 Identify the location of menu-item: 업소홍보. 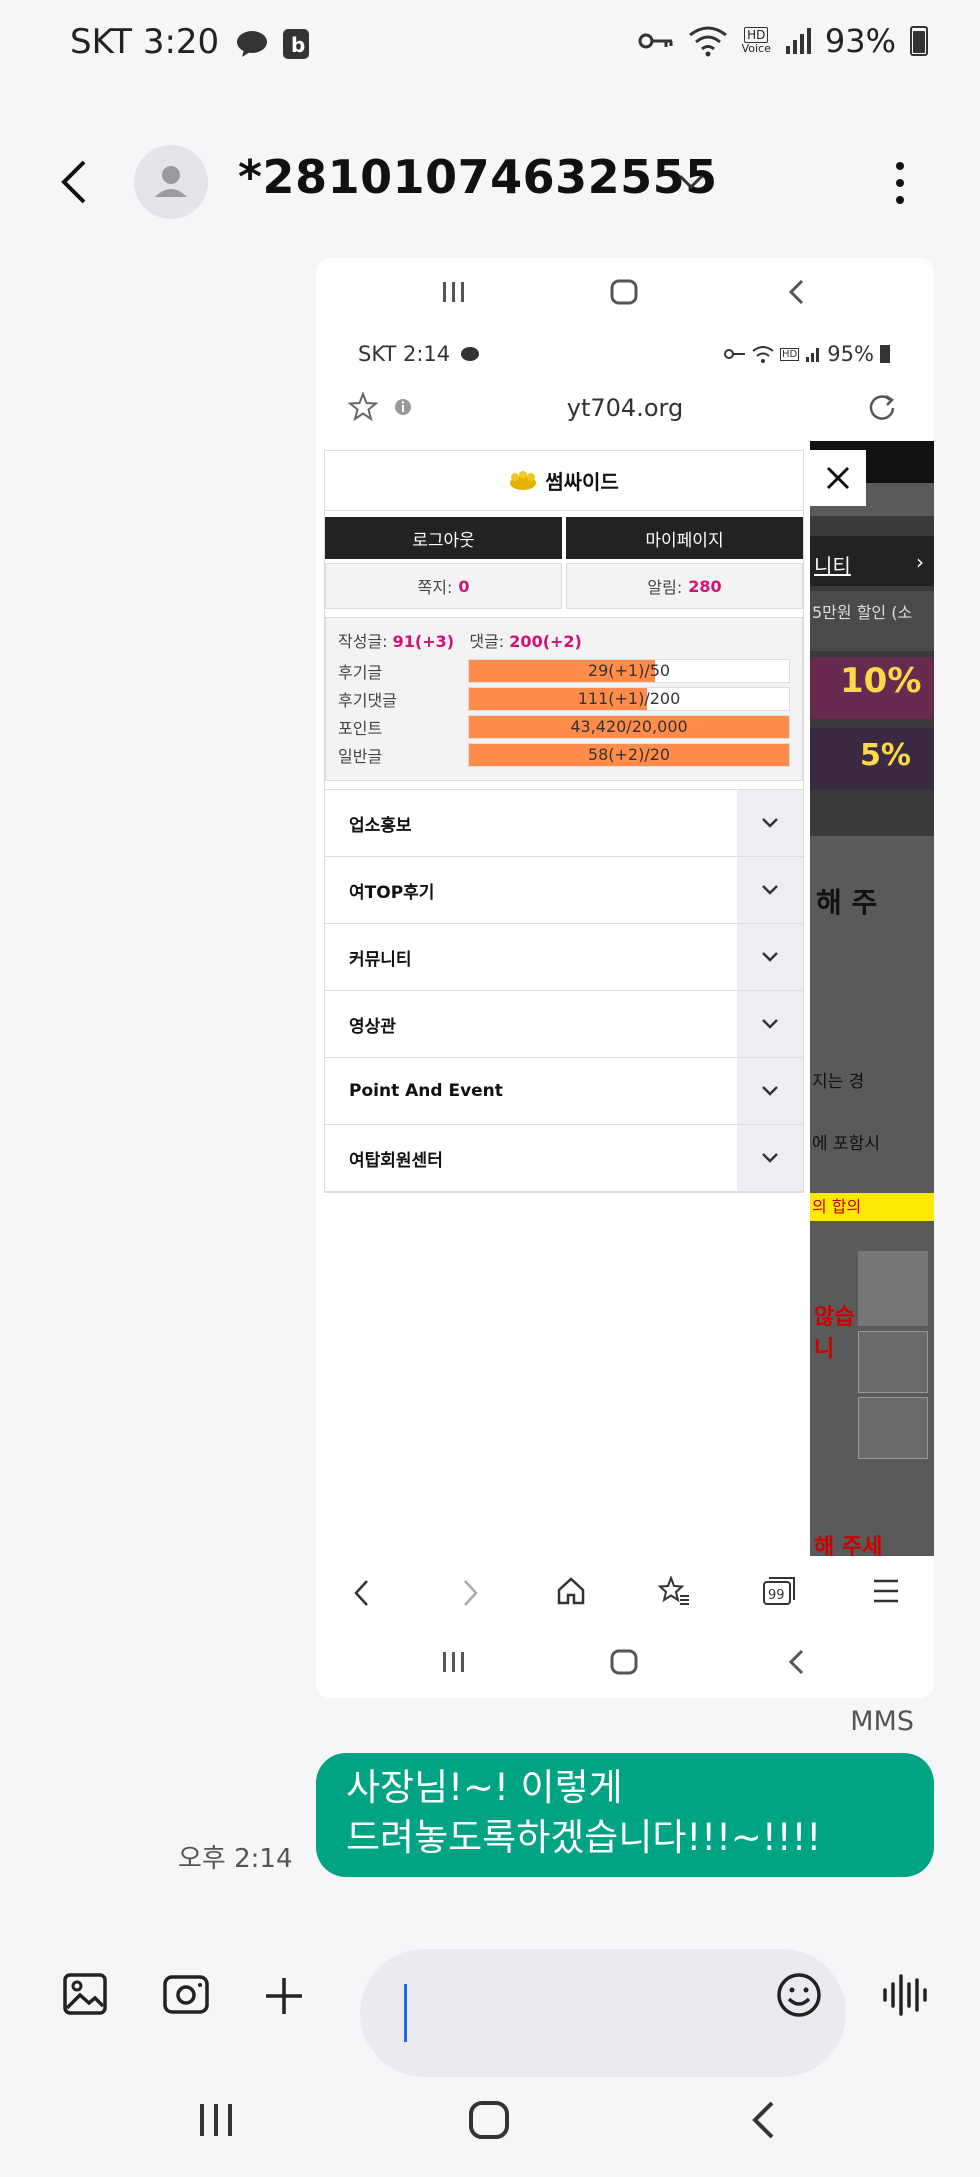
(564, 823).